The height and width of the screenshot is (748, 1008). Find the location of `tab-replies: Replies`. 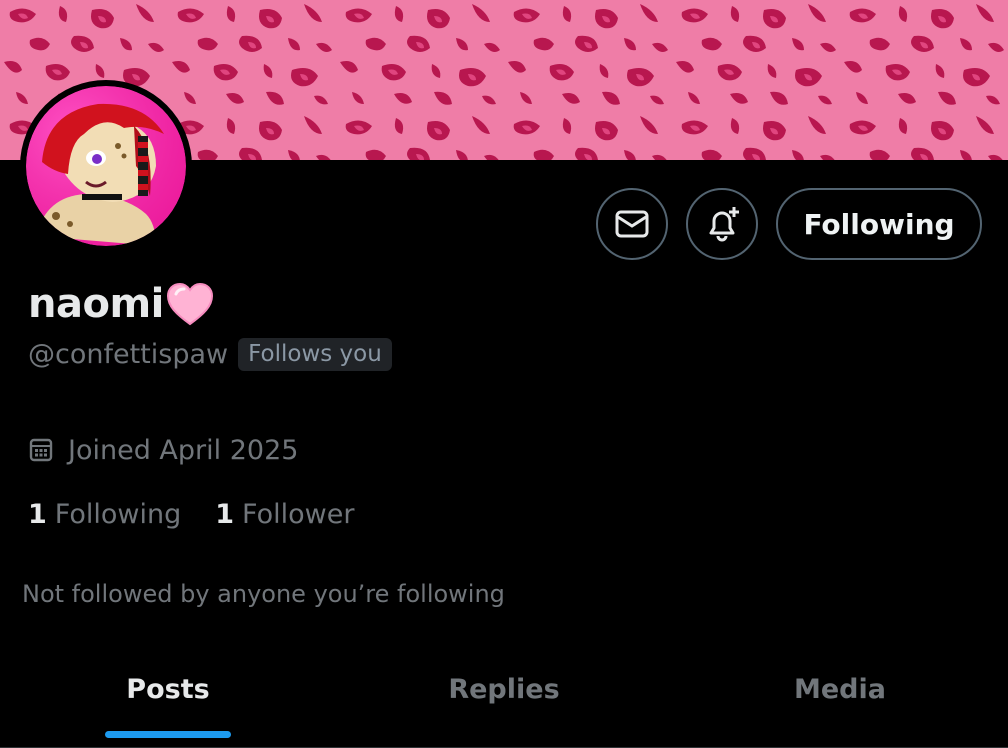

tab-replies: Replies is located at coordinates (504, 689).